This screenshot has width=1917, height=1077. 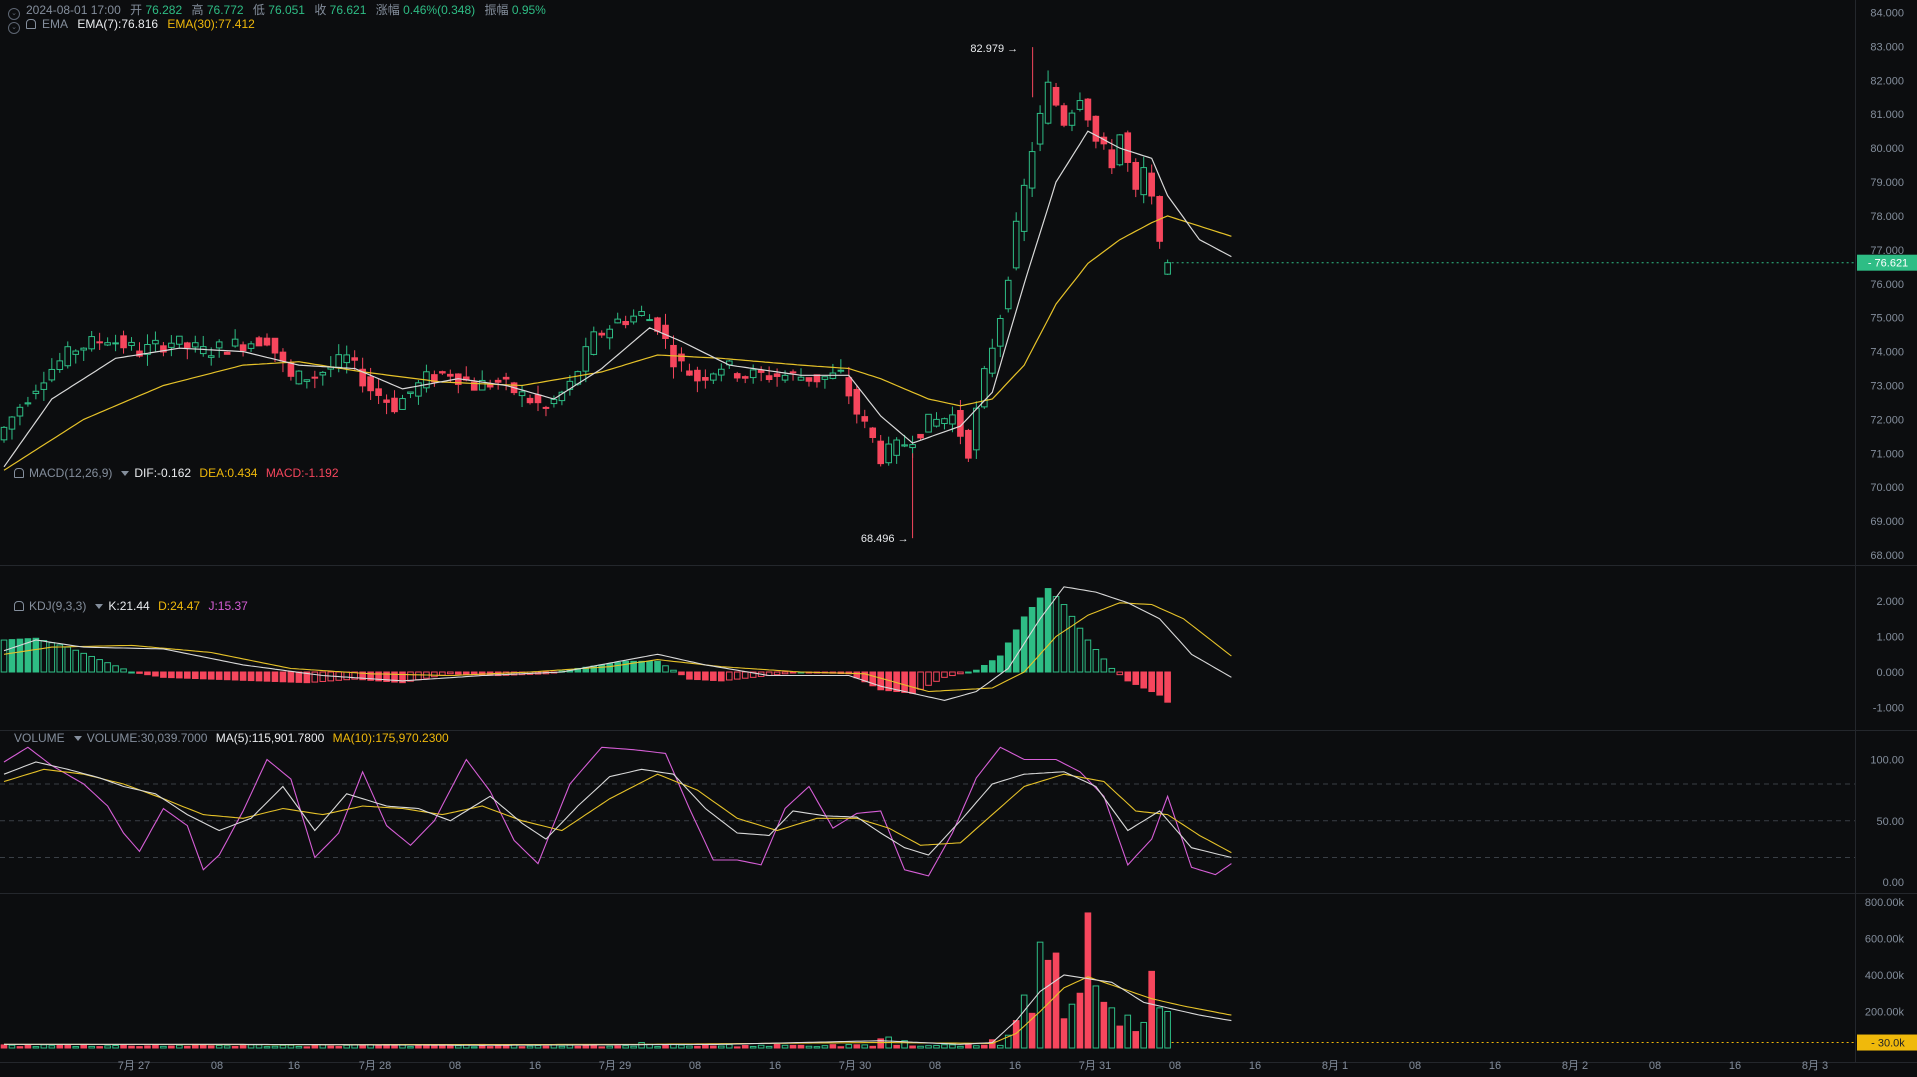 I want to click on open-value: 76.282, so click(x=164, y=10).